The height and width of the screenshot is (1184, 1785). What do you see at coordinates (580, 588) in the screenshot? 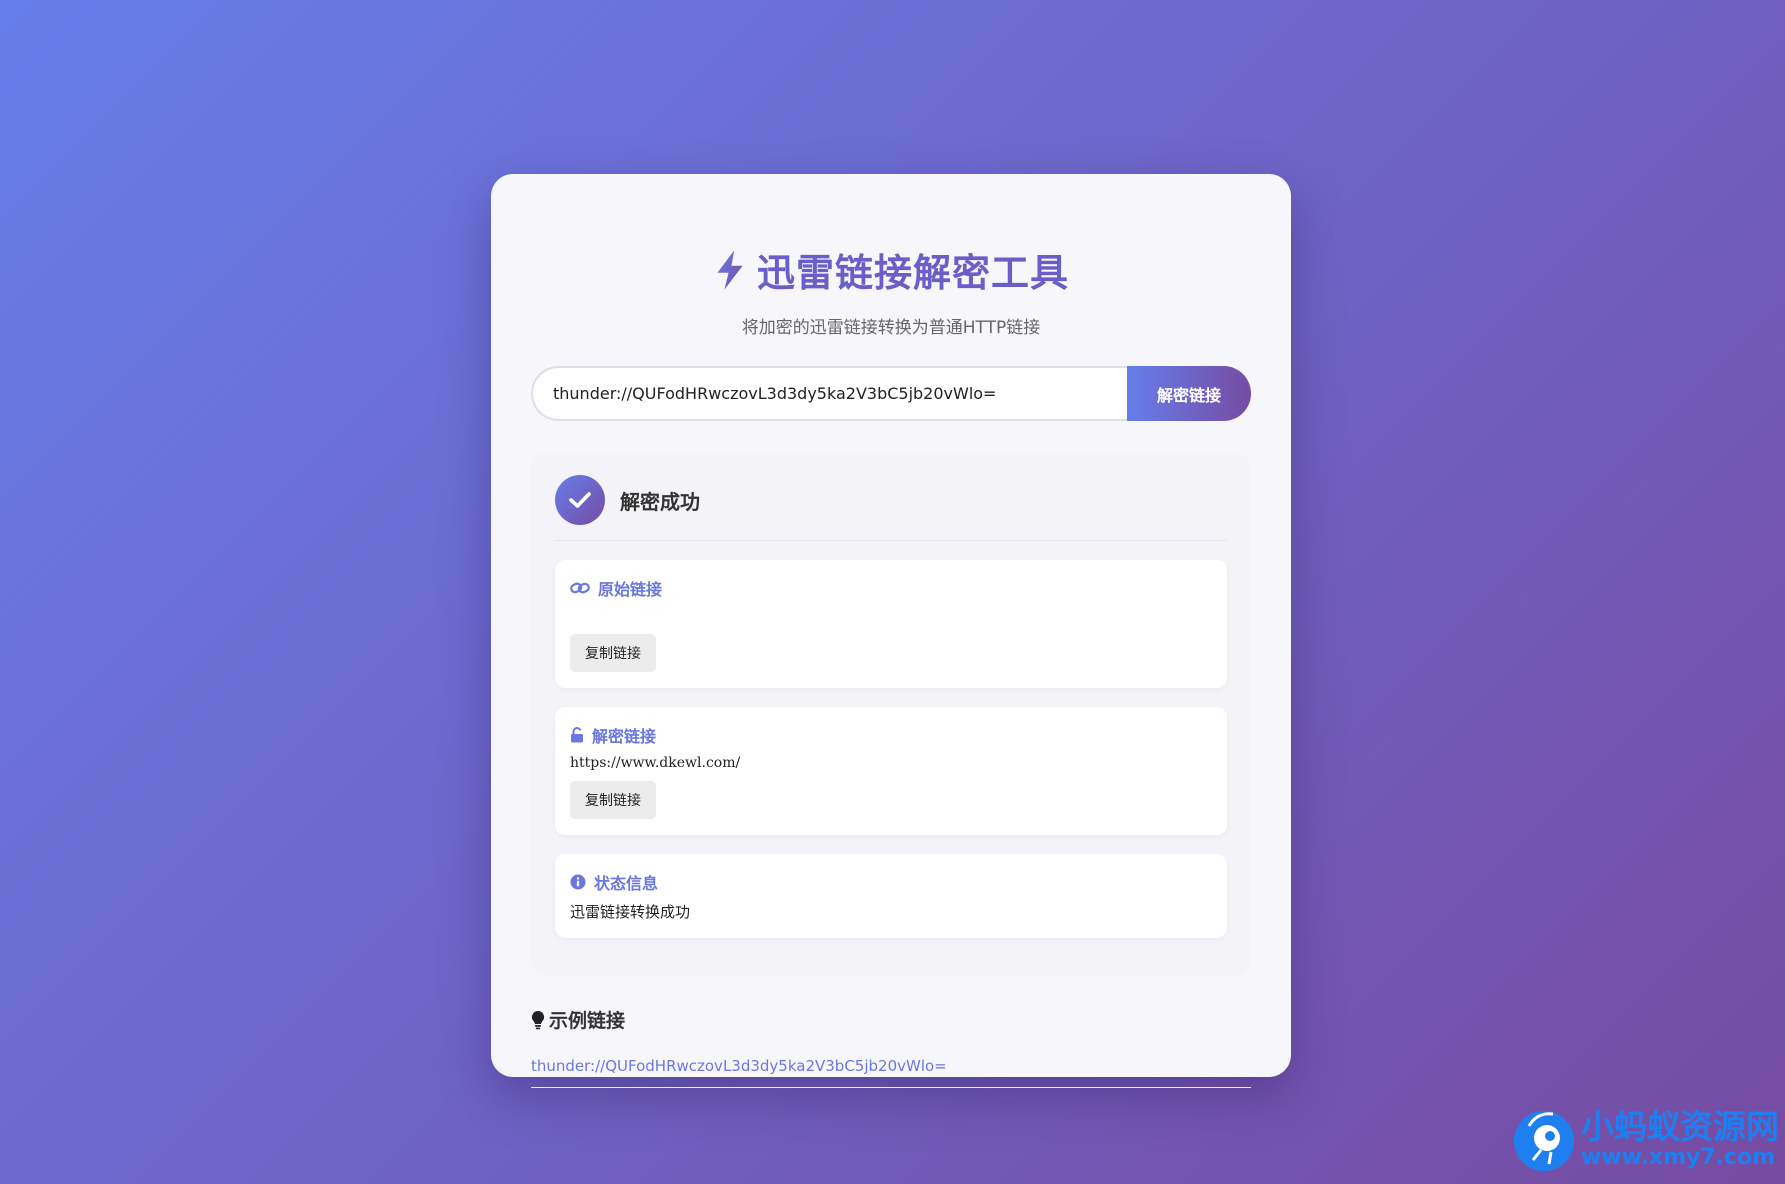
I see `link-icon` at bounding box center [580, 588].